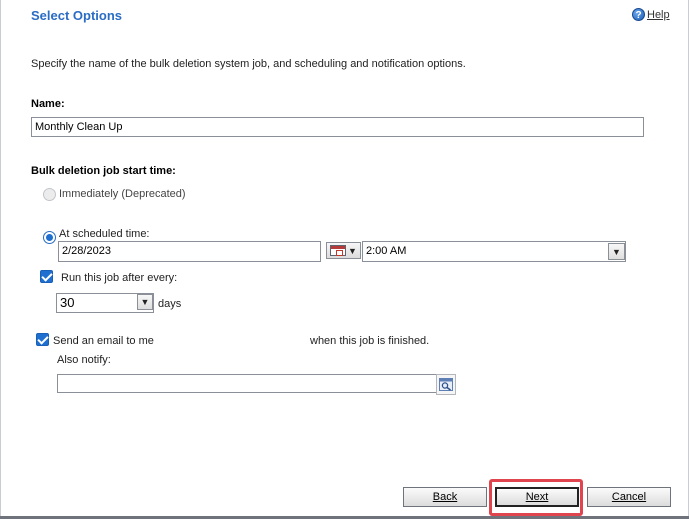 This screenshot has width=689, height=519. What do you see at coordinates (386, 251) in the screenshot?
I see `scheduled-time-value: 2:00 AM` at bounding box center [386, 251].